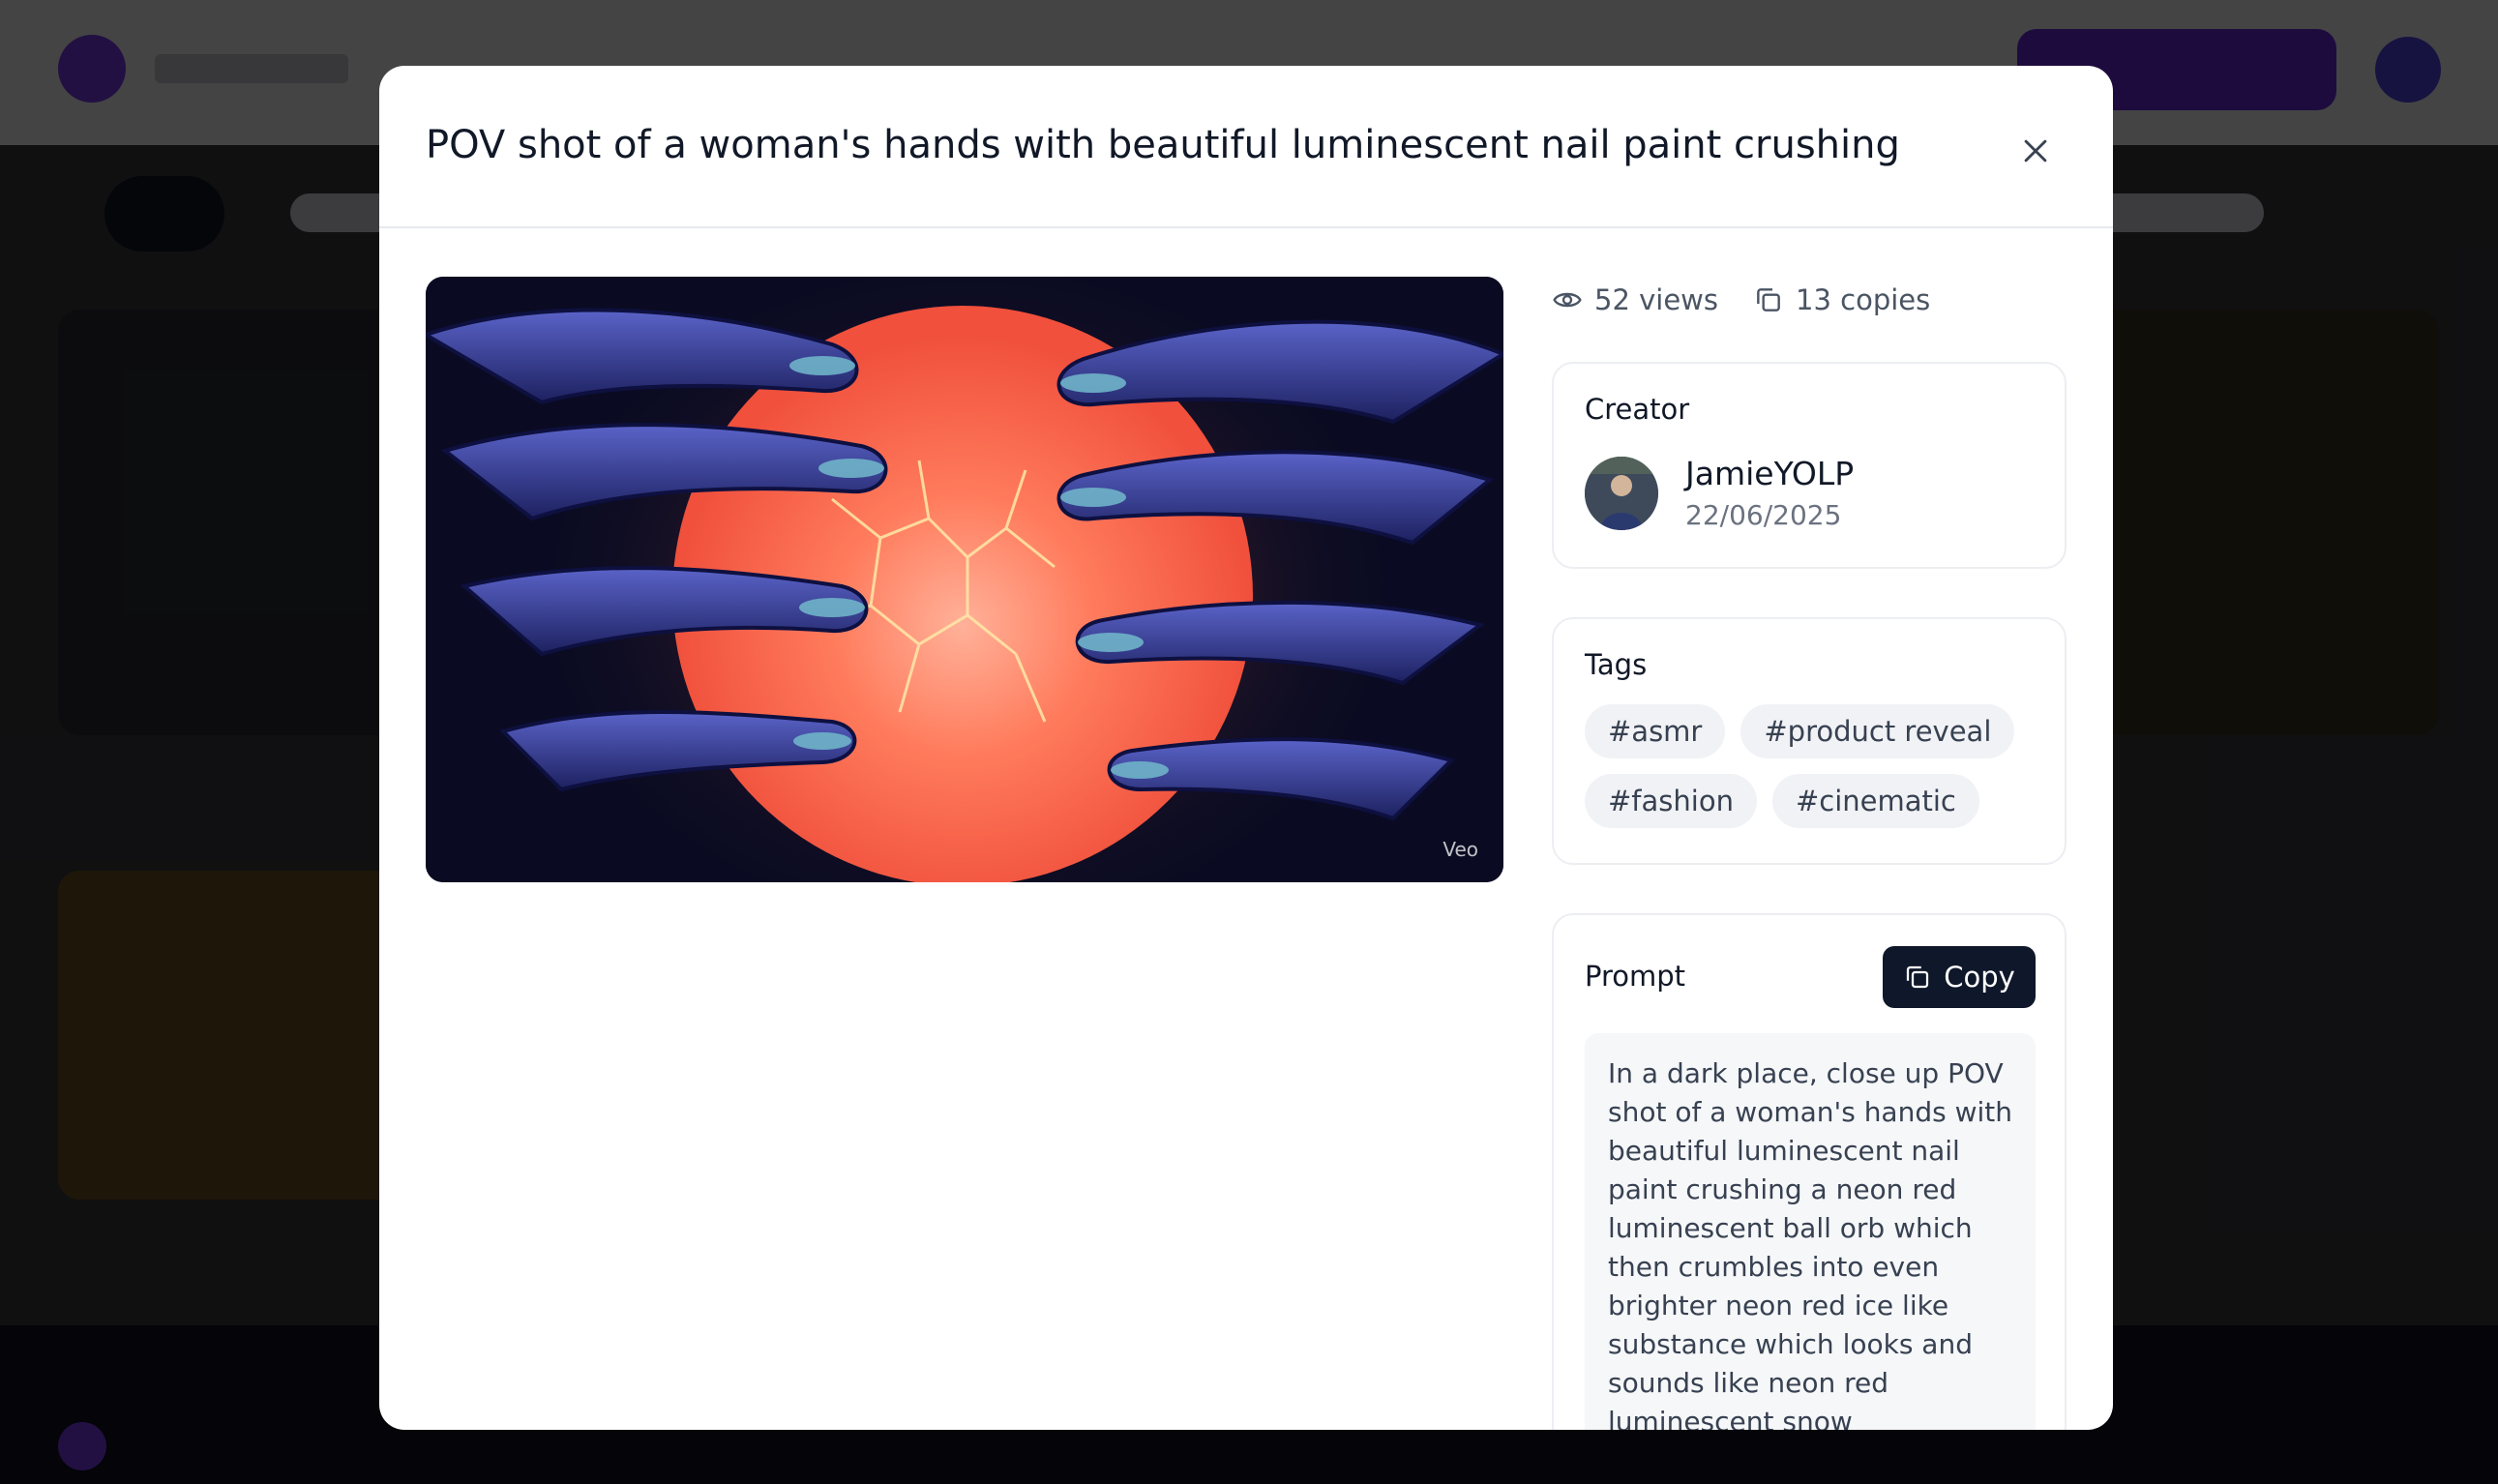 The width and height of the screenshot is (2498, 1484). I want to click on creator-name: JamieYOLP, so click(1769, 473).